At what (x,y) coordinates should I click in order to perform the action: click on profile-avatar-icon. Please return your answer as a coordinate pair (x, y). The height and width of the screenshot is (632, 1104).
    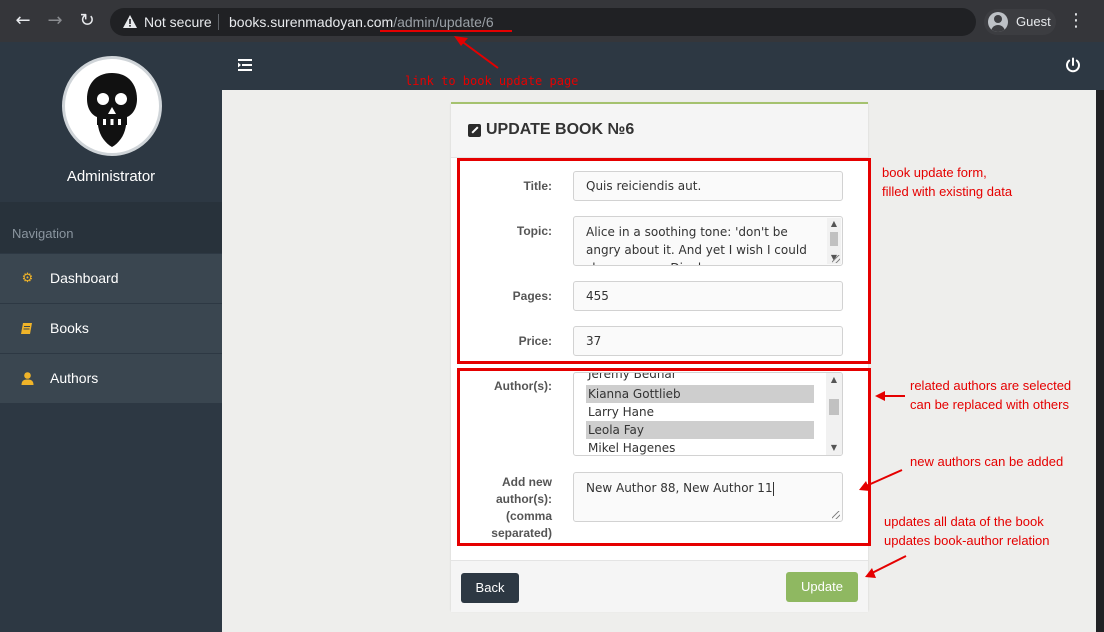
    Looking at the image, I should click on (998, 22).